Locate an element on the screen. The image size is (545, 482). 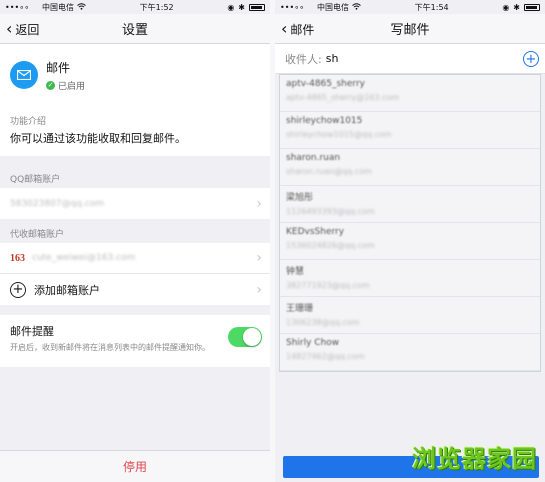
qq-account-value: 583023807@qq.com is located at coordinates (57, 203).